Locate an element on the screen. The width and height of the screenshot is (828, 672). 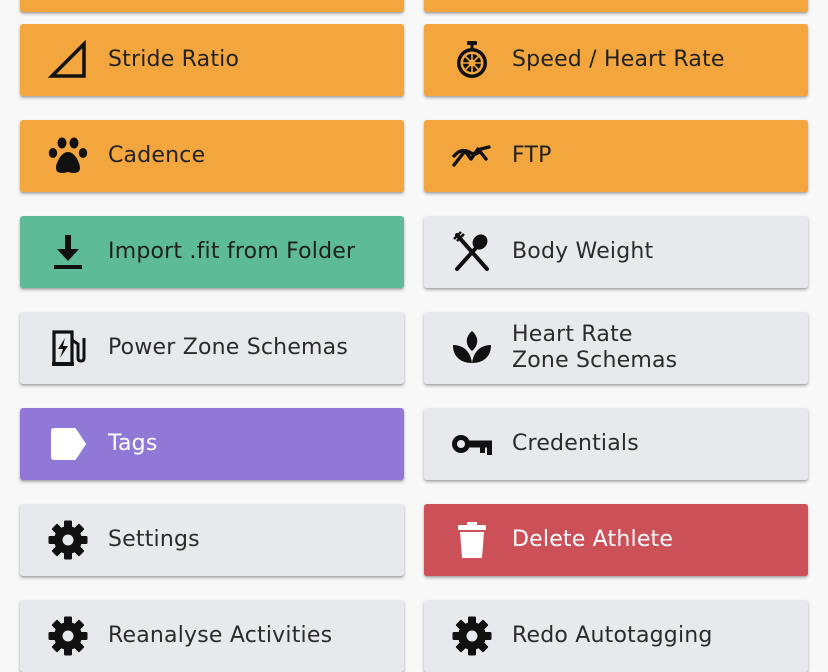
tile-partial-top-right is located at coordinates (616, 6).